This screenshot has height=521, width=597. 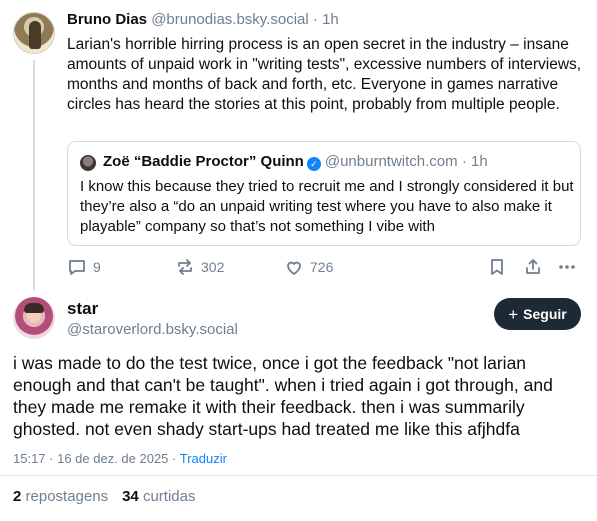 I want to click on main-author-name: star, so click(x=82, y=309).